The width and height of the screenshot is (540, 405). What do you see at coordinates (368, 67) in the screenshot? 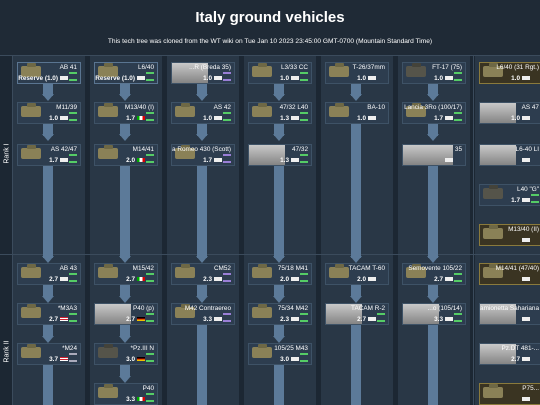
I see `vehicle-name: T-26/37mm` at bounding box center [368, 67].